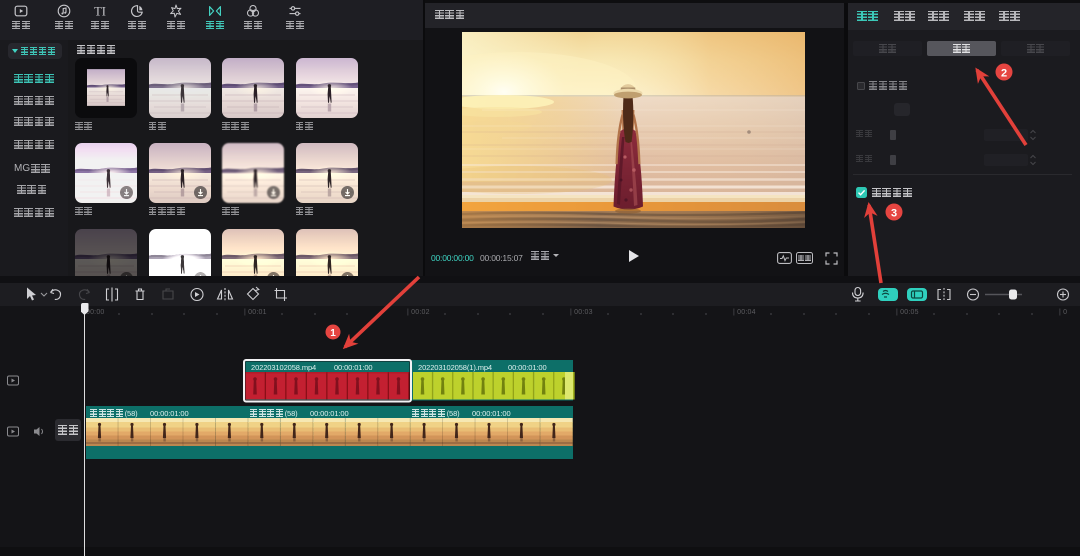 The width and height of the screenshot is (1080, 556). I want to click on svg-text: 3, so click(894, 214).